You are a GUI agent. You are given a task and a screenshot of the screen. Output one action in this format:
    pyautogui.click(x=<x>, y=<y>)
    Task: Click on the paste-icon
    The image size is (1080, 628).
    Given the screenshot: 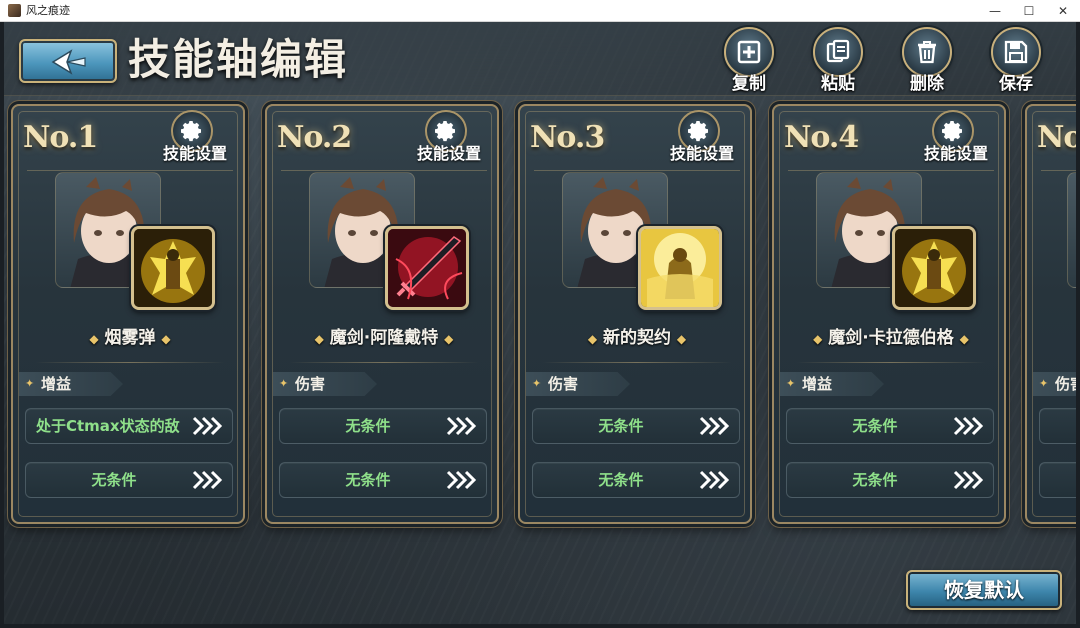 What is the action you would take?
    pyautogui.click(x=838, y=51)
    